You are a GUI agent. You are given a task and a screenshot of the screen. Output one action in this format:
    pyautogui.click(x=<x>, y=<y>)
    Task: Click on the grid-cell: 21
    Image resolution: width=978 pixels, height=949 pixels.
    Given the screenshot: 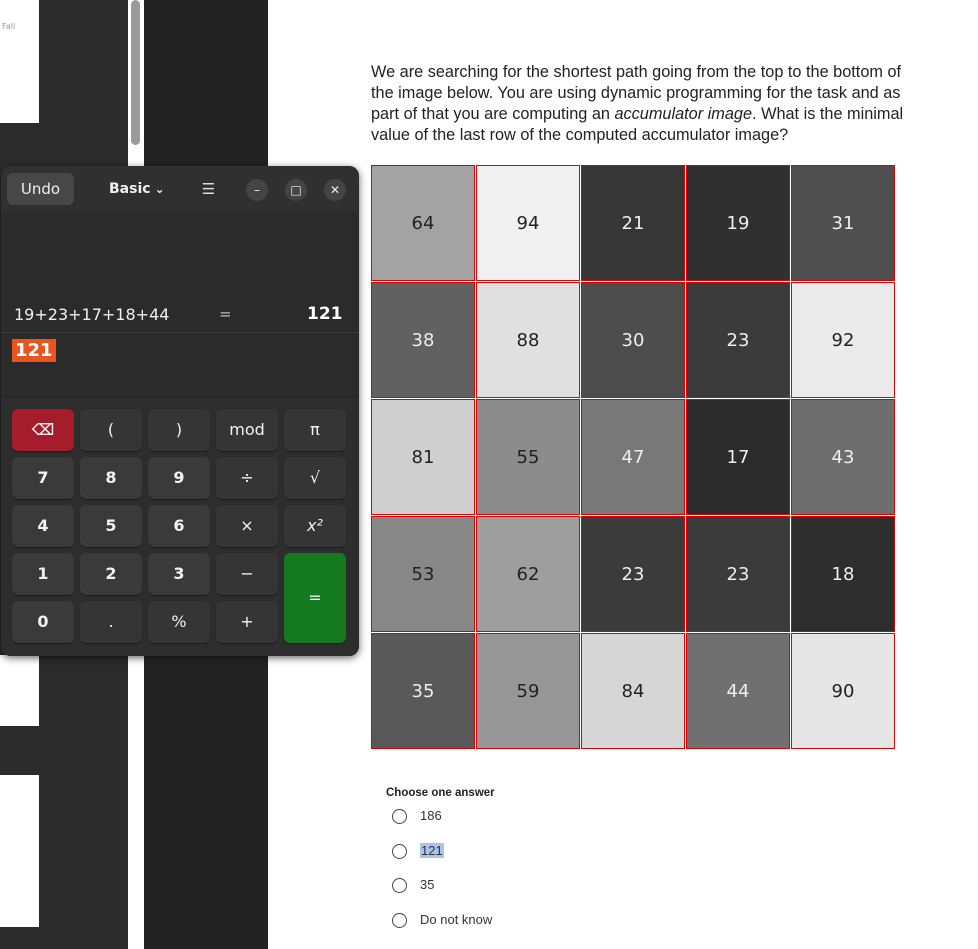 What is the action you would take?
    pyautogui.click(x=633, y=223)
    